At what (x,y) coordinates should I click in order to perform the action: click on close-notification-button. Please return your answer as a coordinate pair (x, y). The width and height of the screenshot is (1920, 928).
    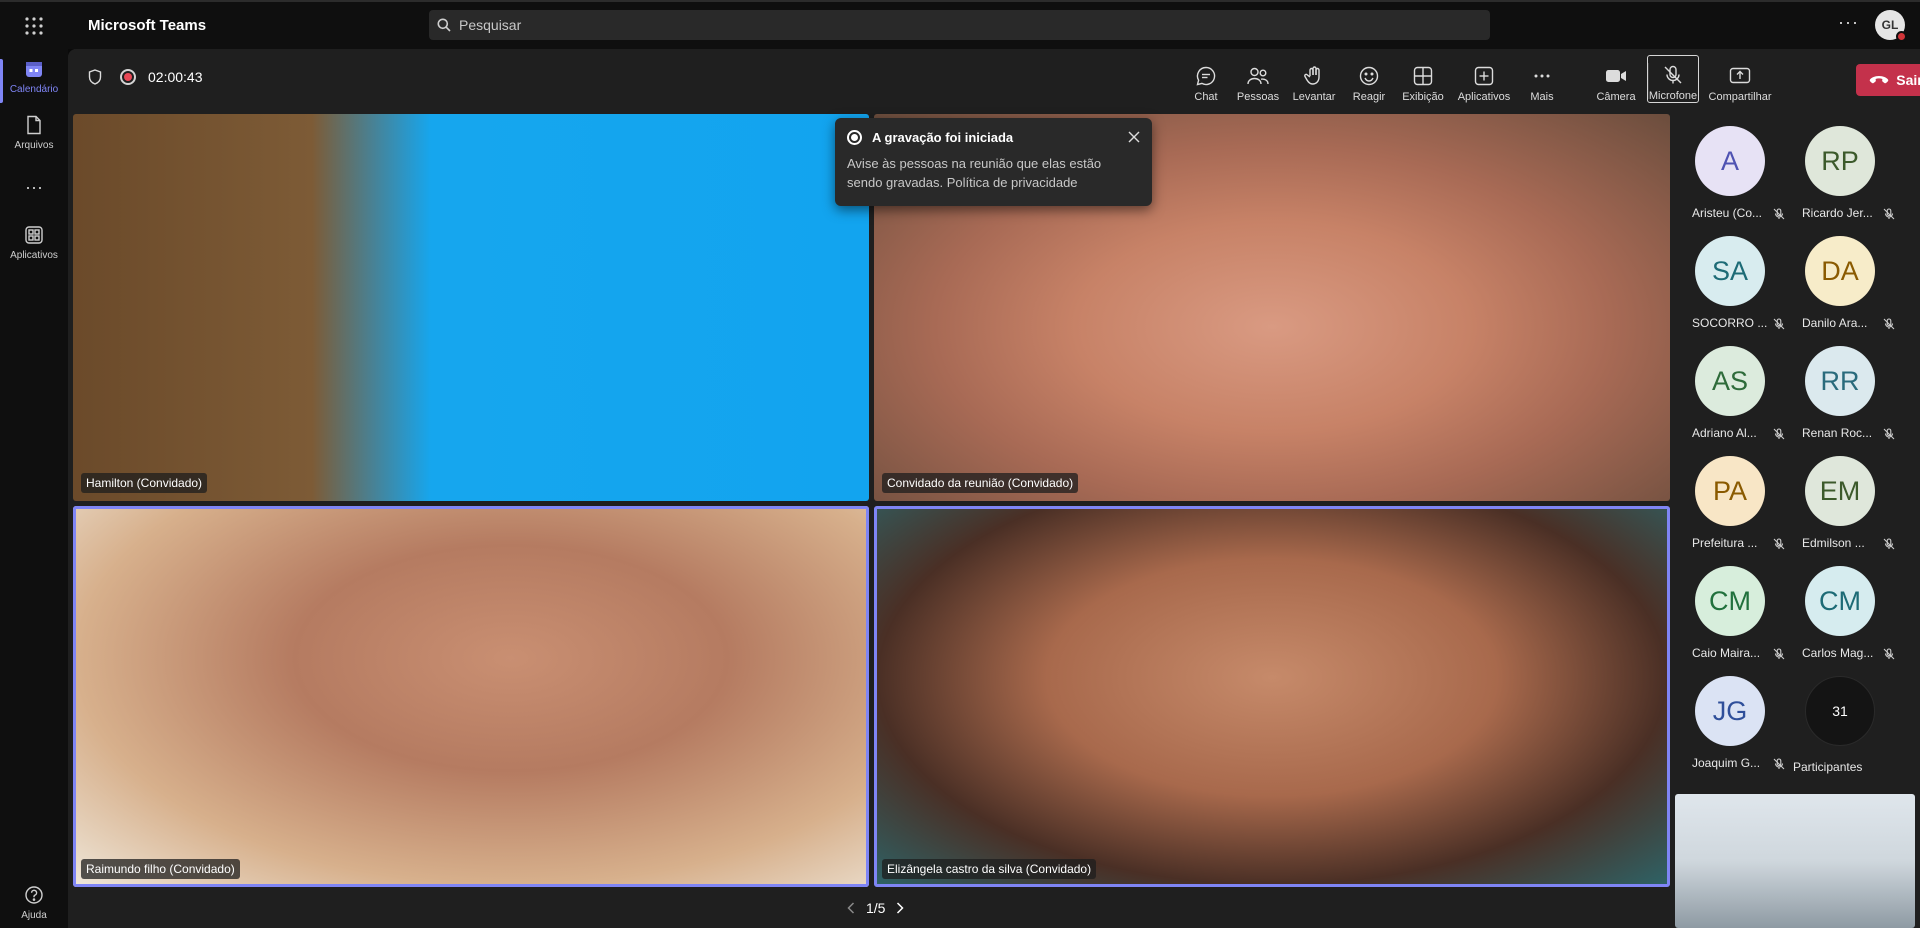
    Looking at the image, I should click on (1134, 139).